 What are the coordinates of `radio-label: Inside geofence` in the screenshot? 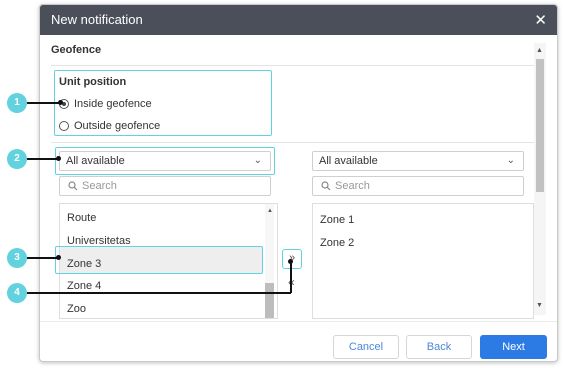 It's located at (113, 104).